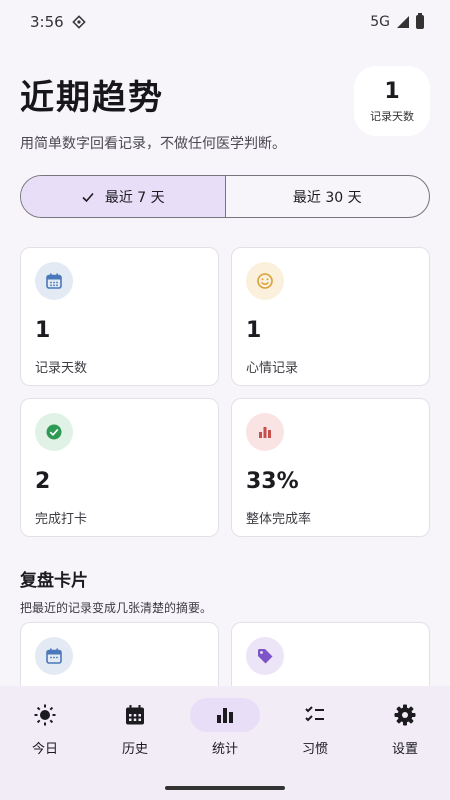  I want to click on checklist-icon, so click(315, 715).